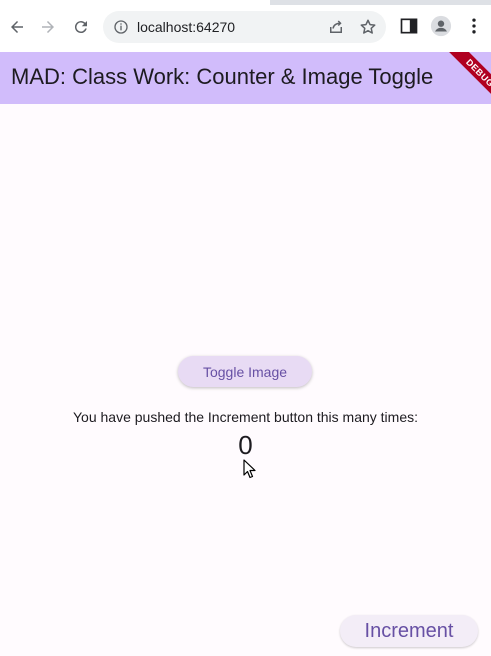 This screenshot has height=656, width=491. Describe the element at coordinates (409, 631) in the screenshot. I see `increment-button: Increment` at that location.